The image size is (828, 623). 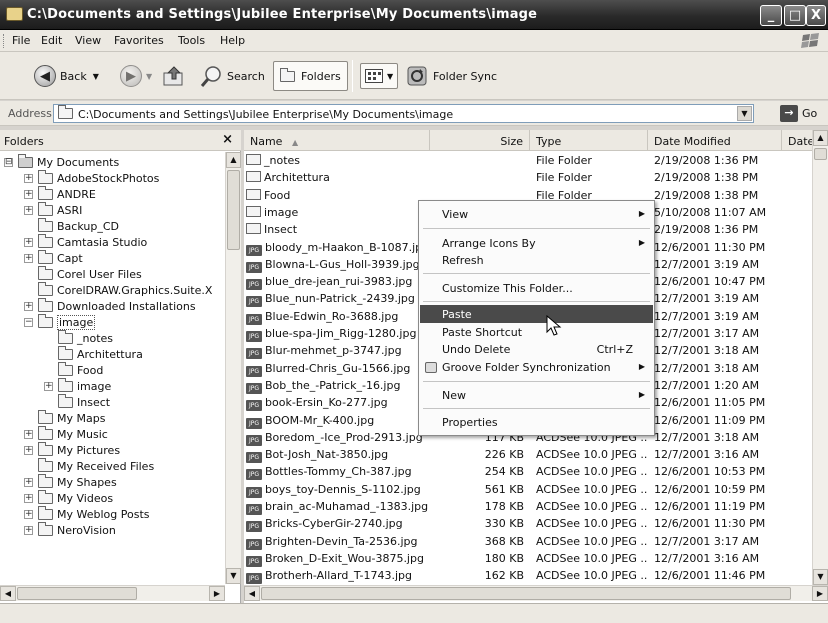 I want to click on column-header-name: Name ▲, so click(x=337, y=140).